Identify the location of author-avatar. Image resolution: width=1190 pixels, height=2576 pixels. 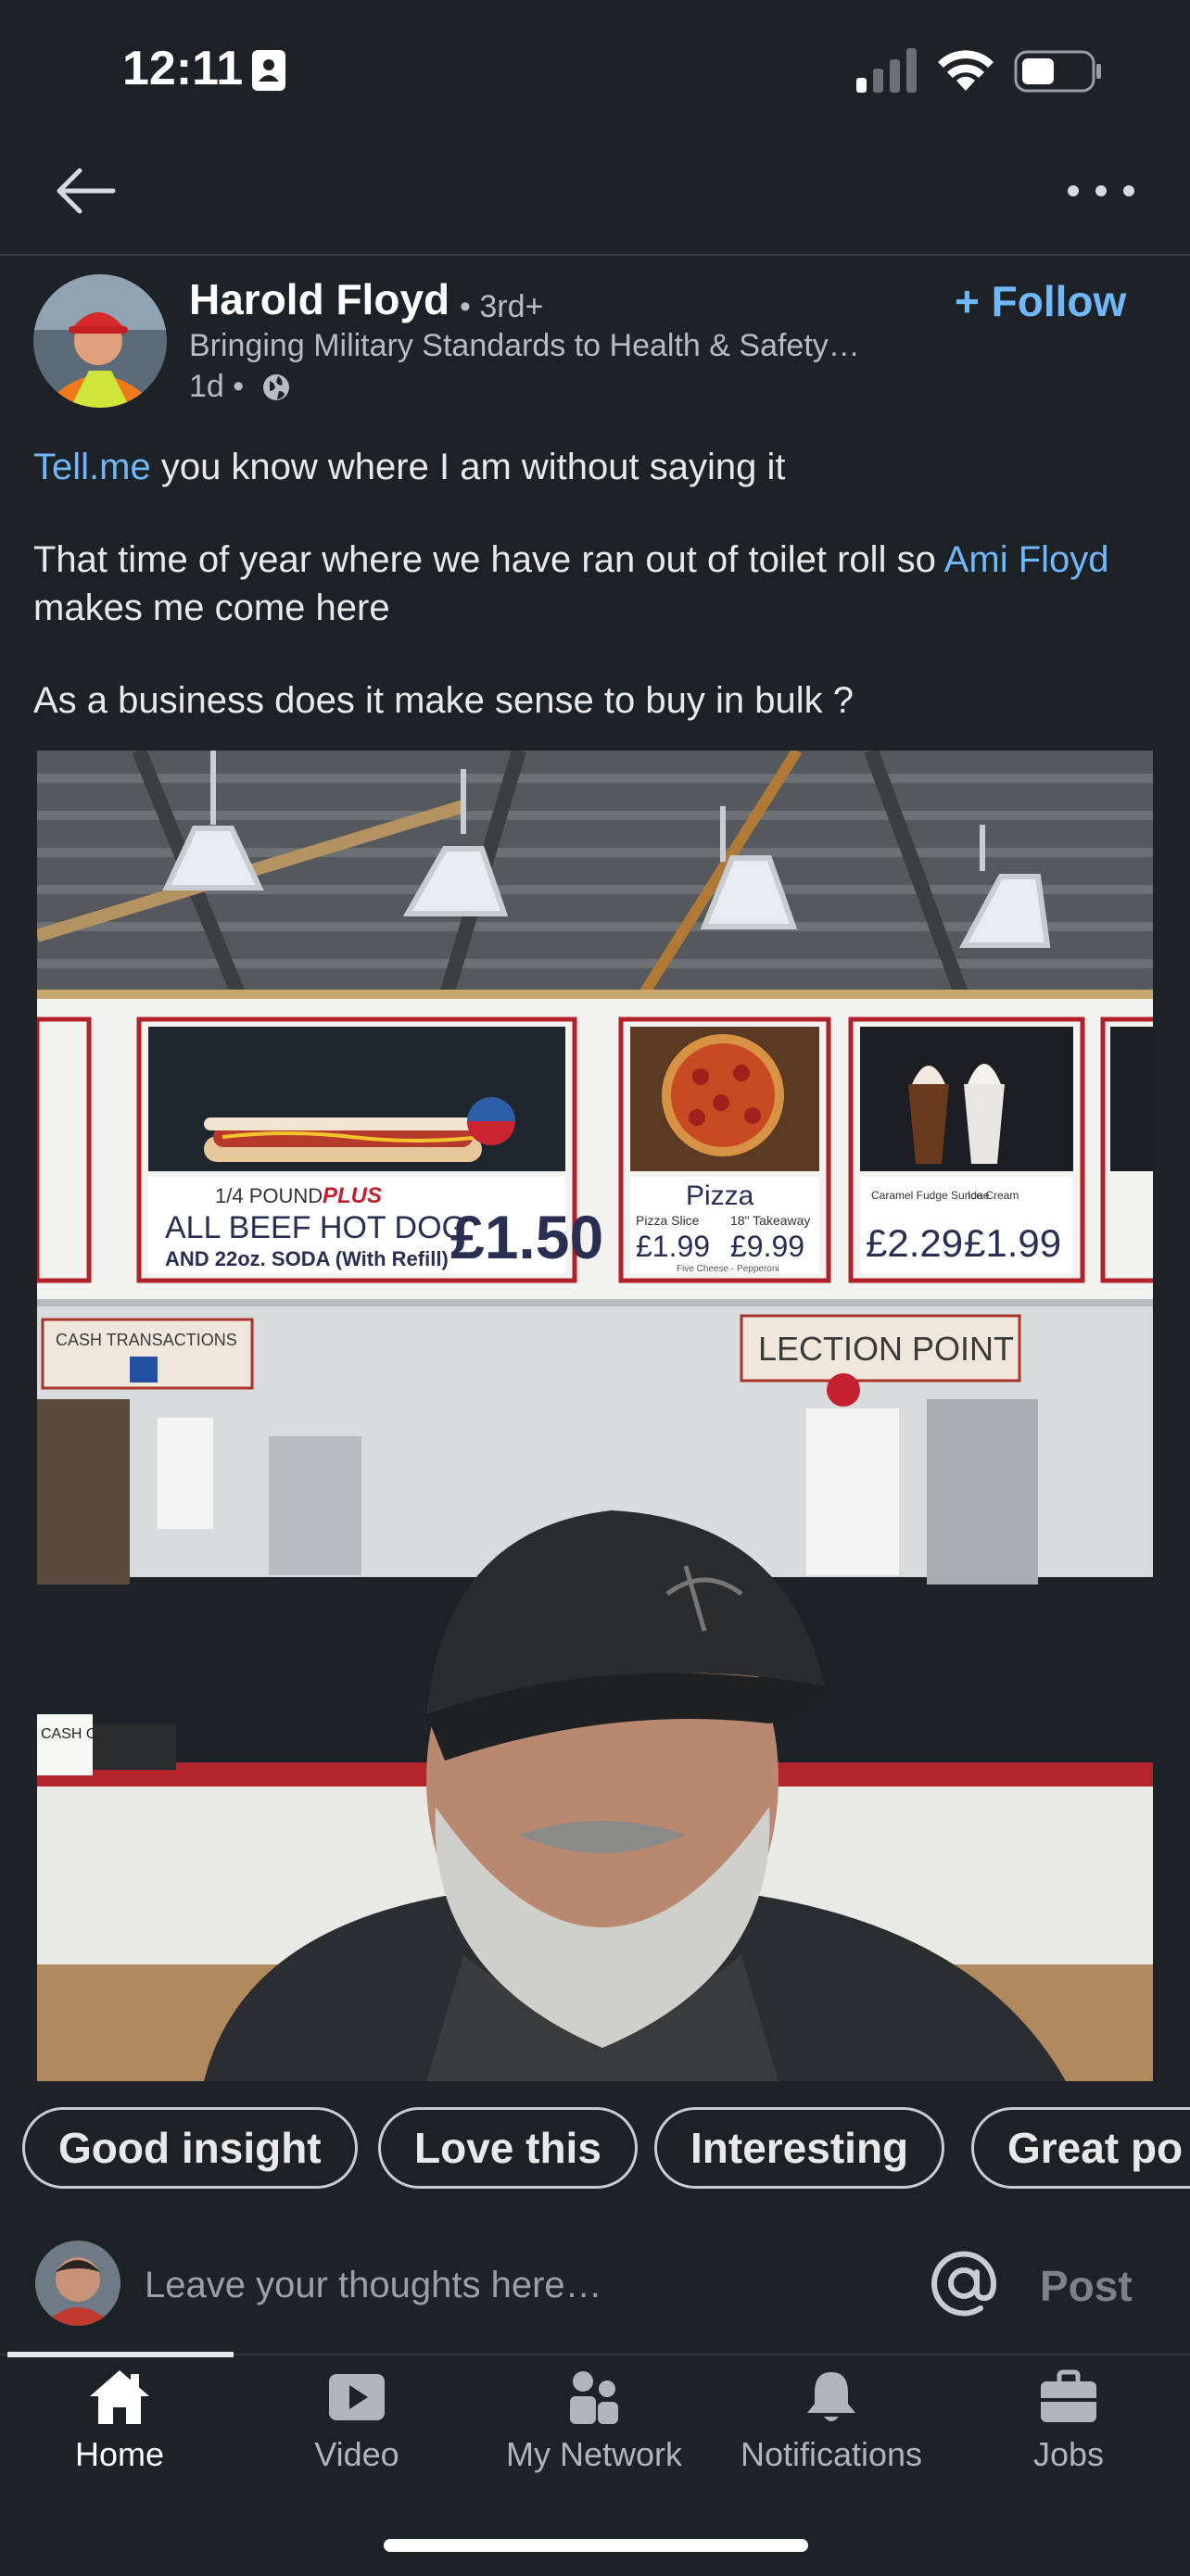
(100, 341).